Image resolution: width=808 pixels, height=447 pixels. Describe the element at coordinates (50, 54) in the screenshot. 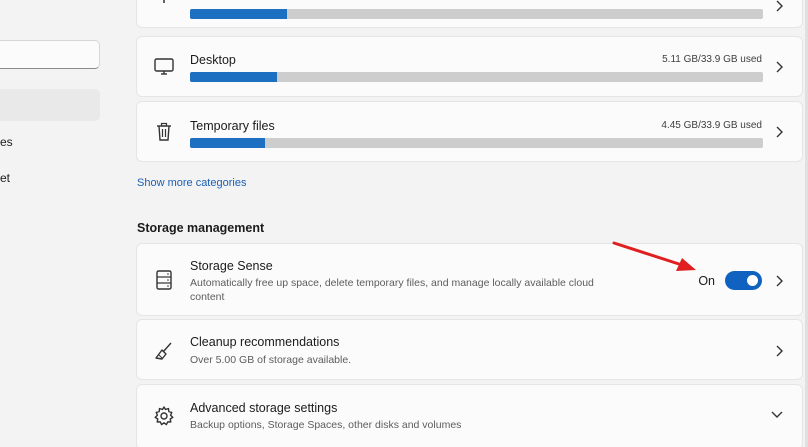

I see `search-input` at that location.